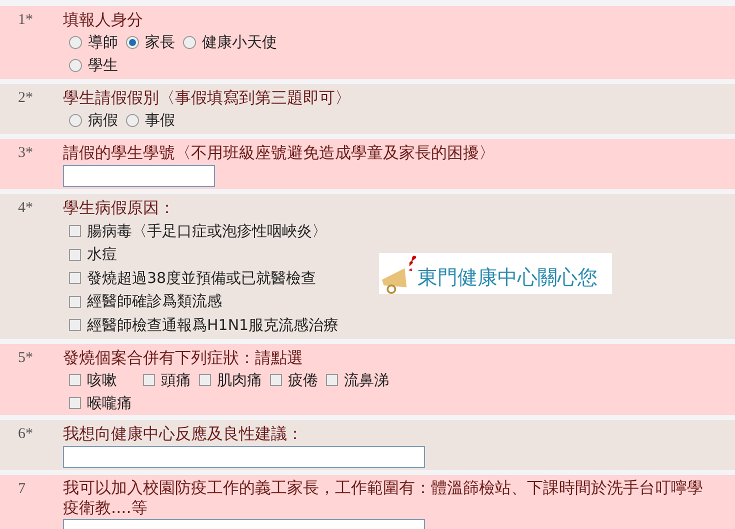 The image size is (735, 529). I want to click on question-text: 我可以加入校園防疫工作的義工家長，工作範圍有：體溫篩檢站、下課時間於洗手台叮嚀學, so click(383, 488).